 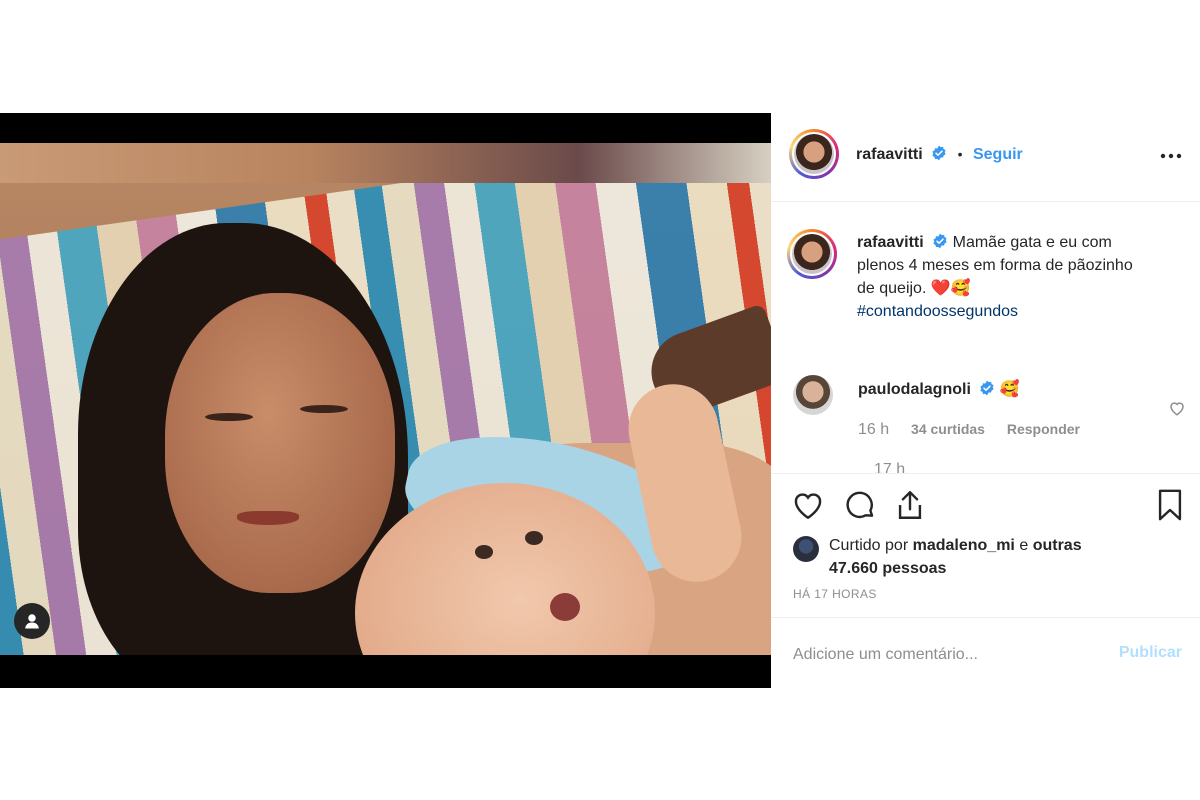 What do you see at coordinates (914, 389) in the screenshot?
I see `commenter-username: paulodalagnoli` at bounding box center [914, 389].